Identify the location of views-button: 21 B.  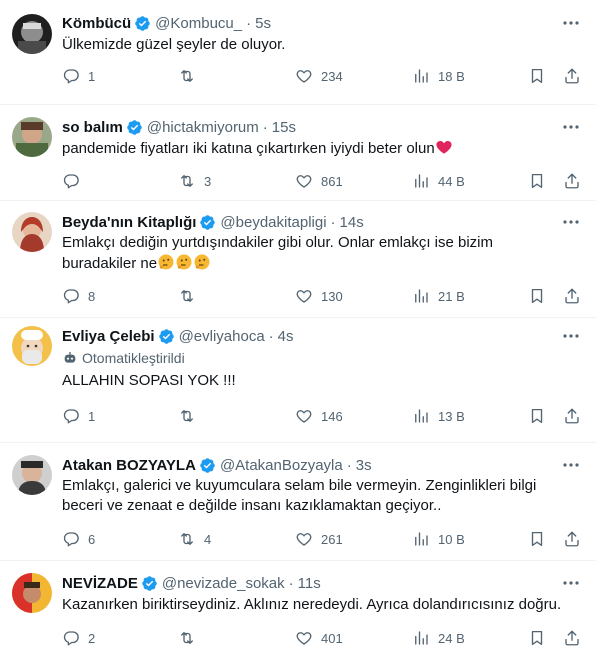
(438, 296).